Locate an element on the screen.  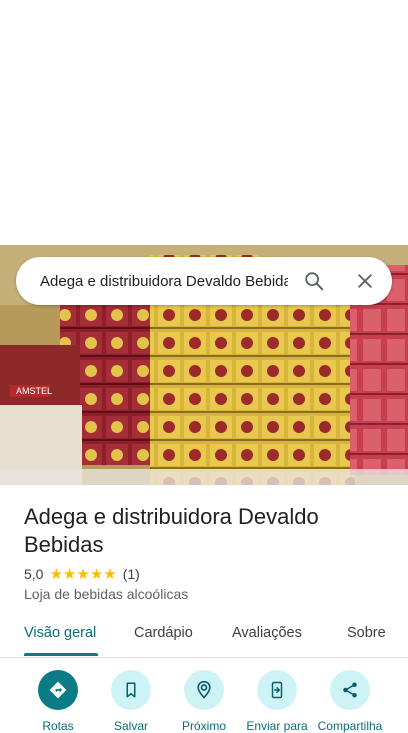
active-tab-indicator is located at coordinates (61, 654).